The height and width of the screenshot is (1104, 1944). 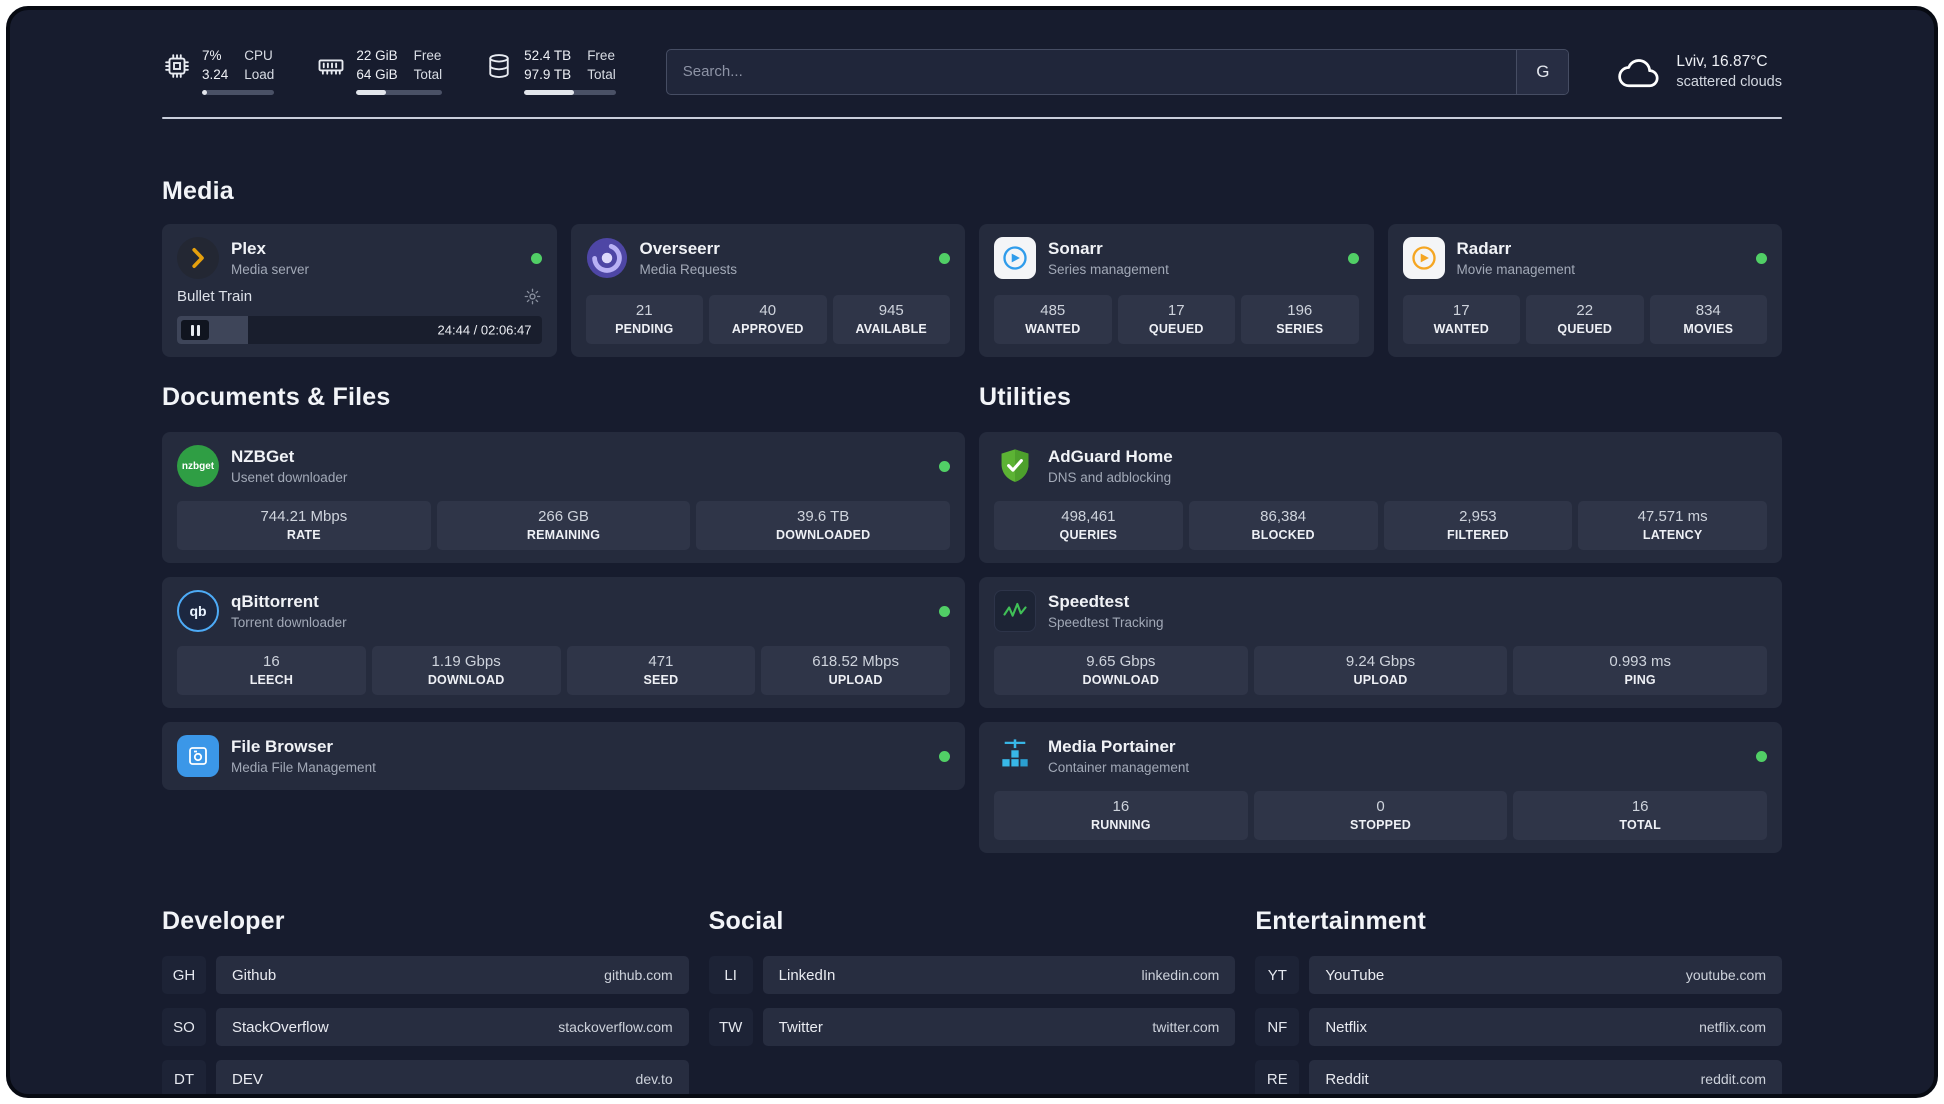 What do you see at coordinates (452, 975) in the screenshot?
I see `bookmark-link-github: Github github.com` at bounding box center [452, 975].